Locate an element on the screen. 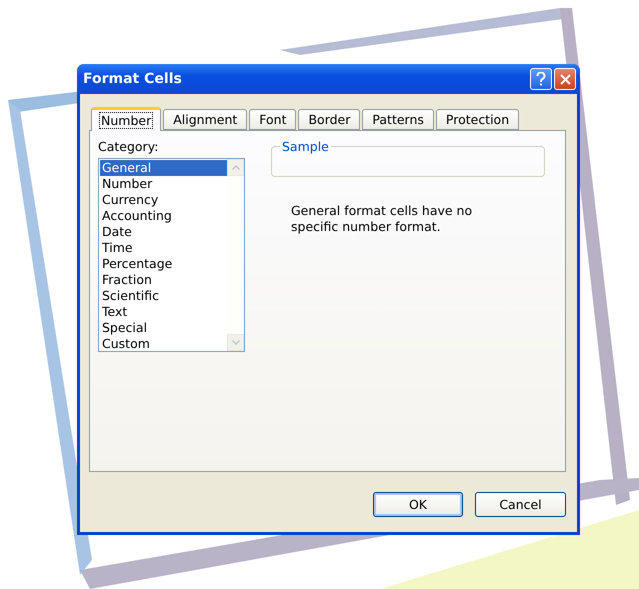  tab: Number is located at coordinates (126, 119).